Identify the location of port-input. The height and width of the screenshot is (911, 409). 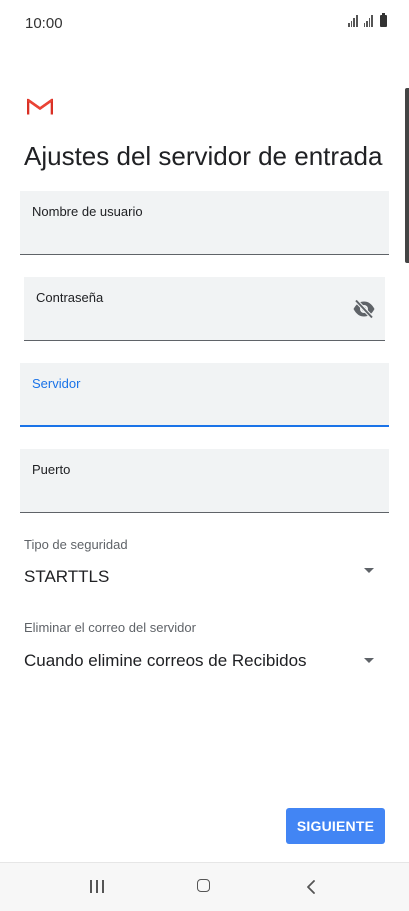
(204, 496).